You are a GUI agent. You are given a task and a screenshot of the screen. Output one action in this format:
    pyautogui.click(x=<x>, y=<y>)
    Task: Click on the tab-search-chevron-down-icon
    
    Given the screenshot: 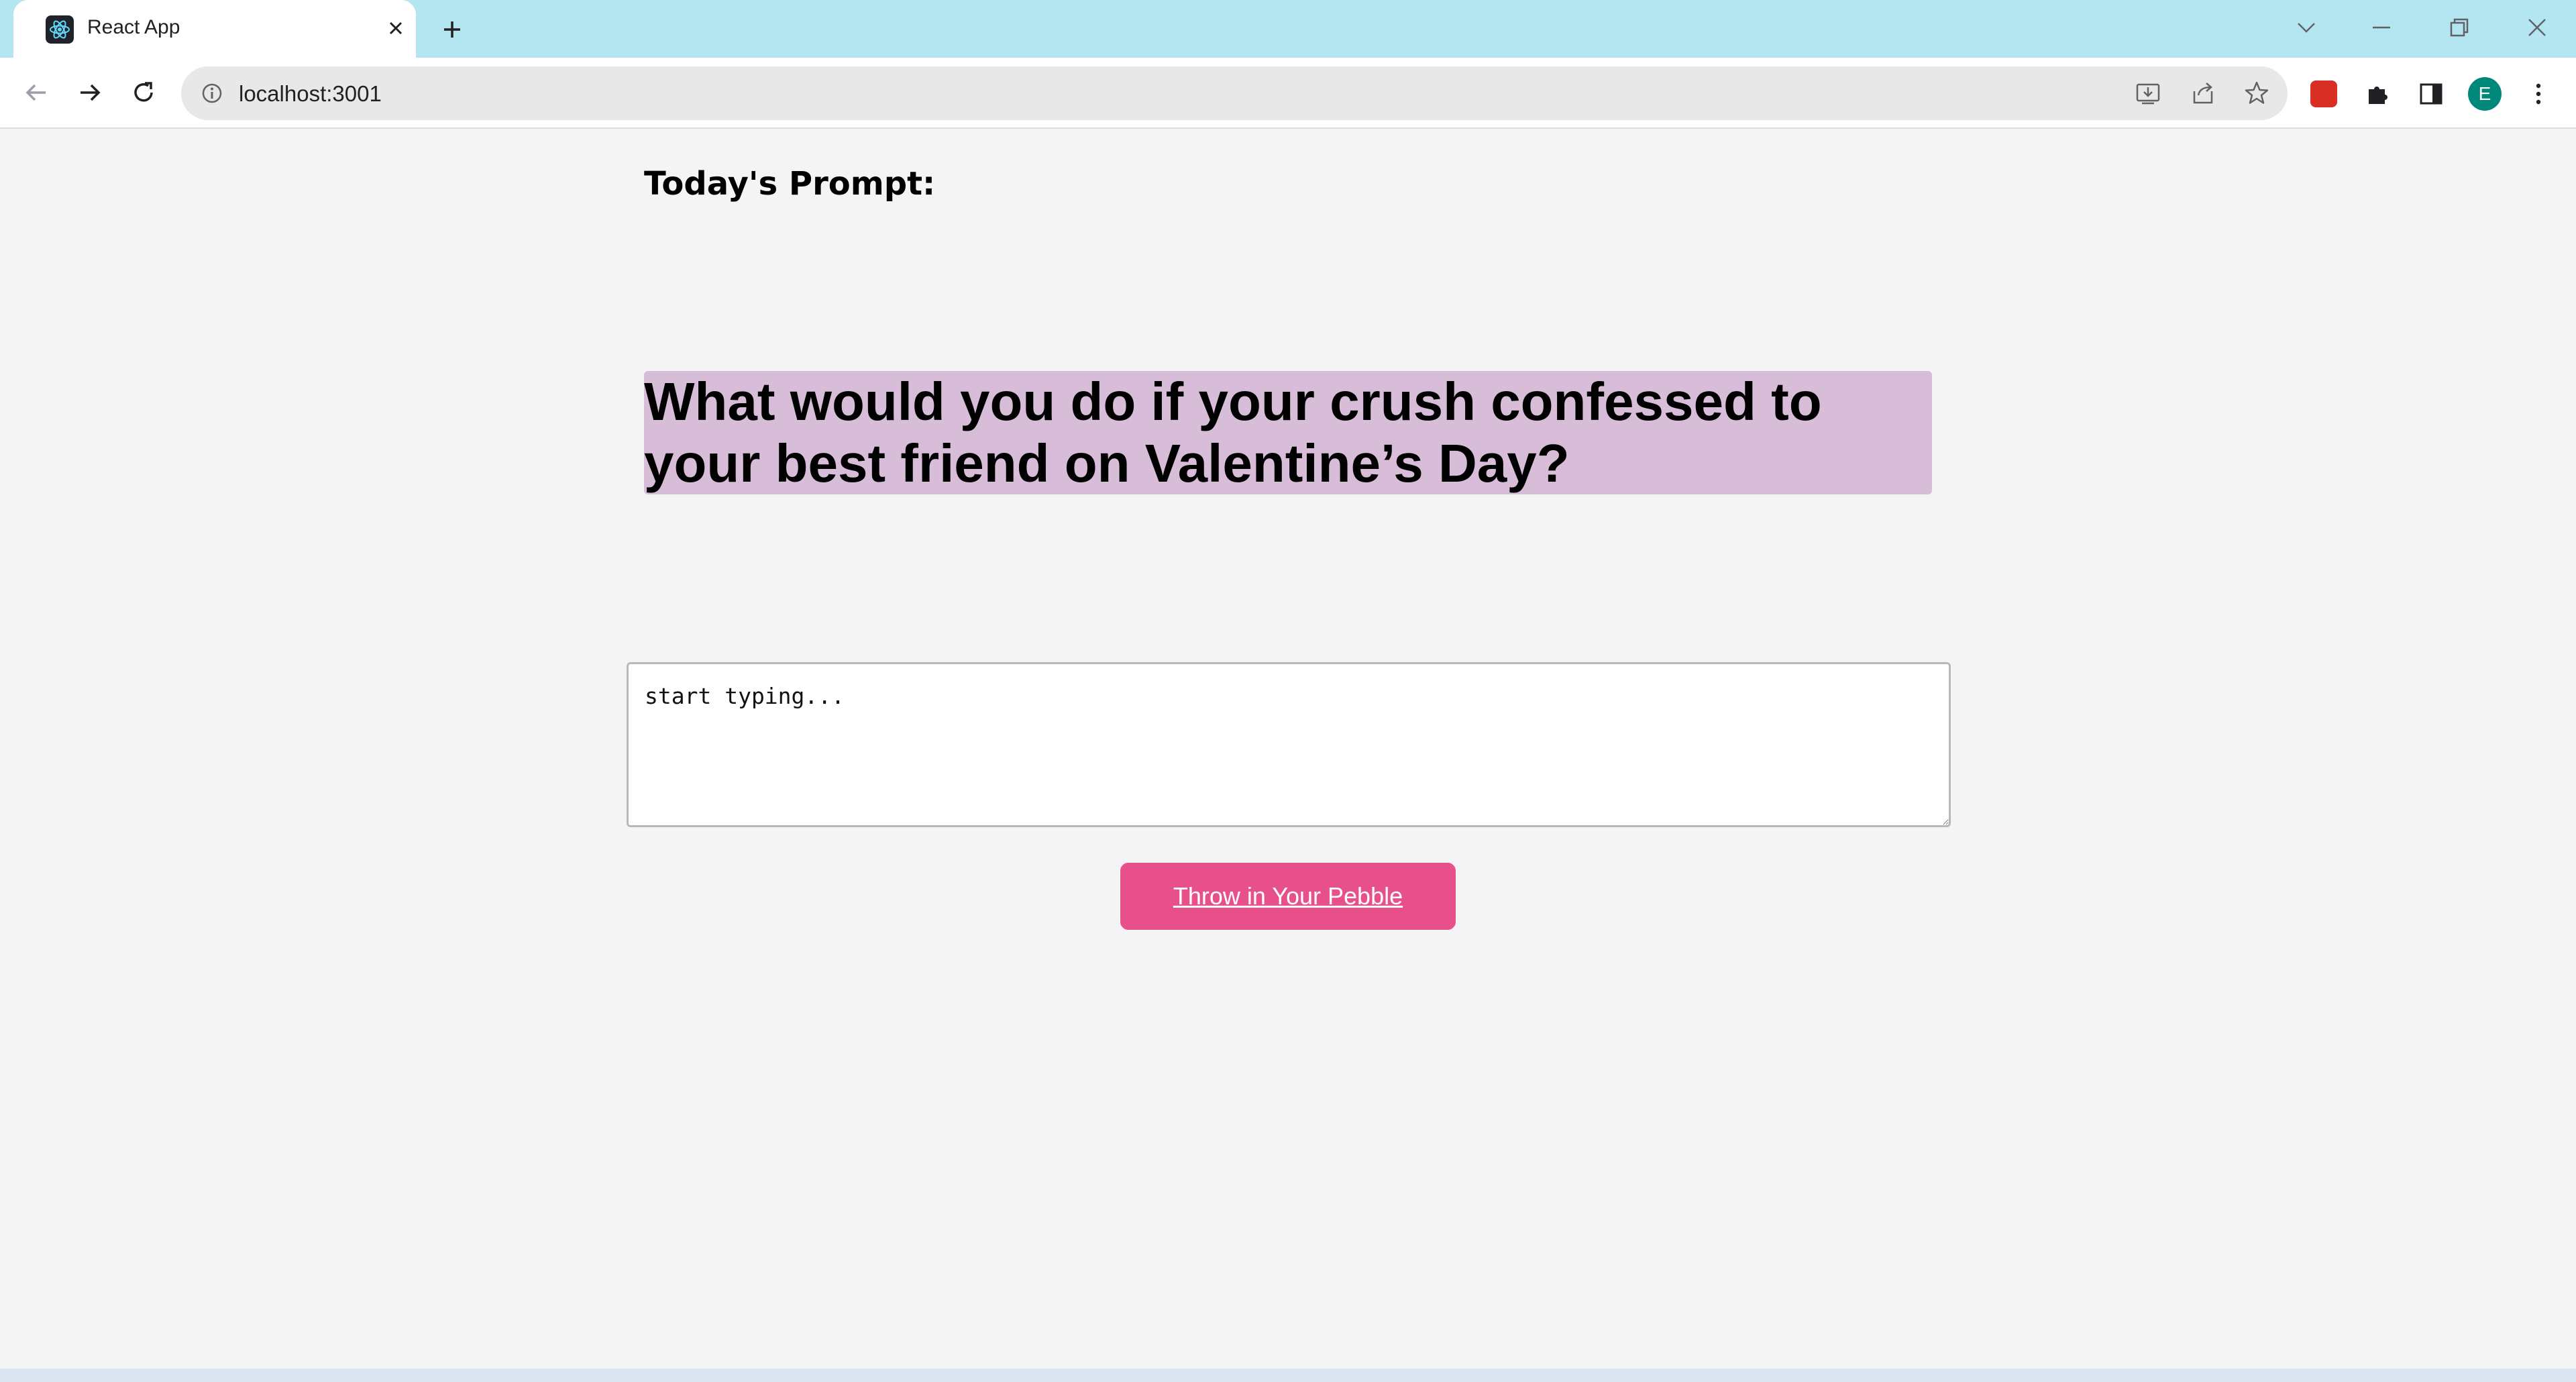 What is the action you would take?
    pyautogui.click(x=2306, y=27)
    